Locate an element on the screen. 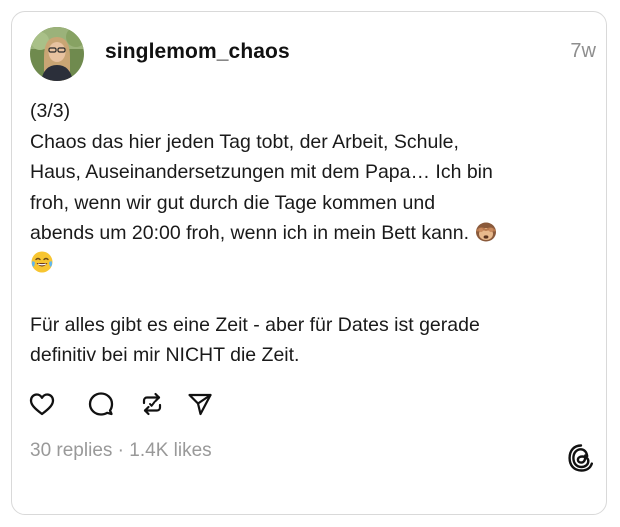  username: singlemom_chaos is located at coordinates (197, 52).